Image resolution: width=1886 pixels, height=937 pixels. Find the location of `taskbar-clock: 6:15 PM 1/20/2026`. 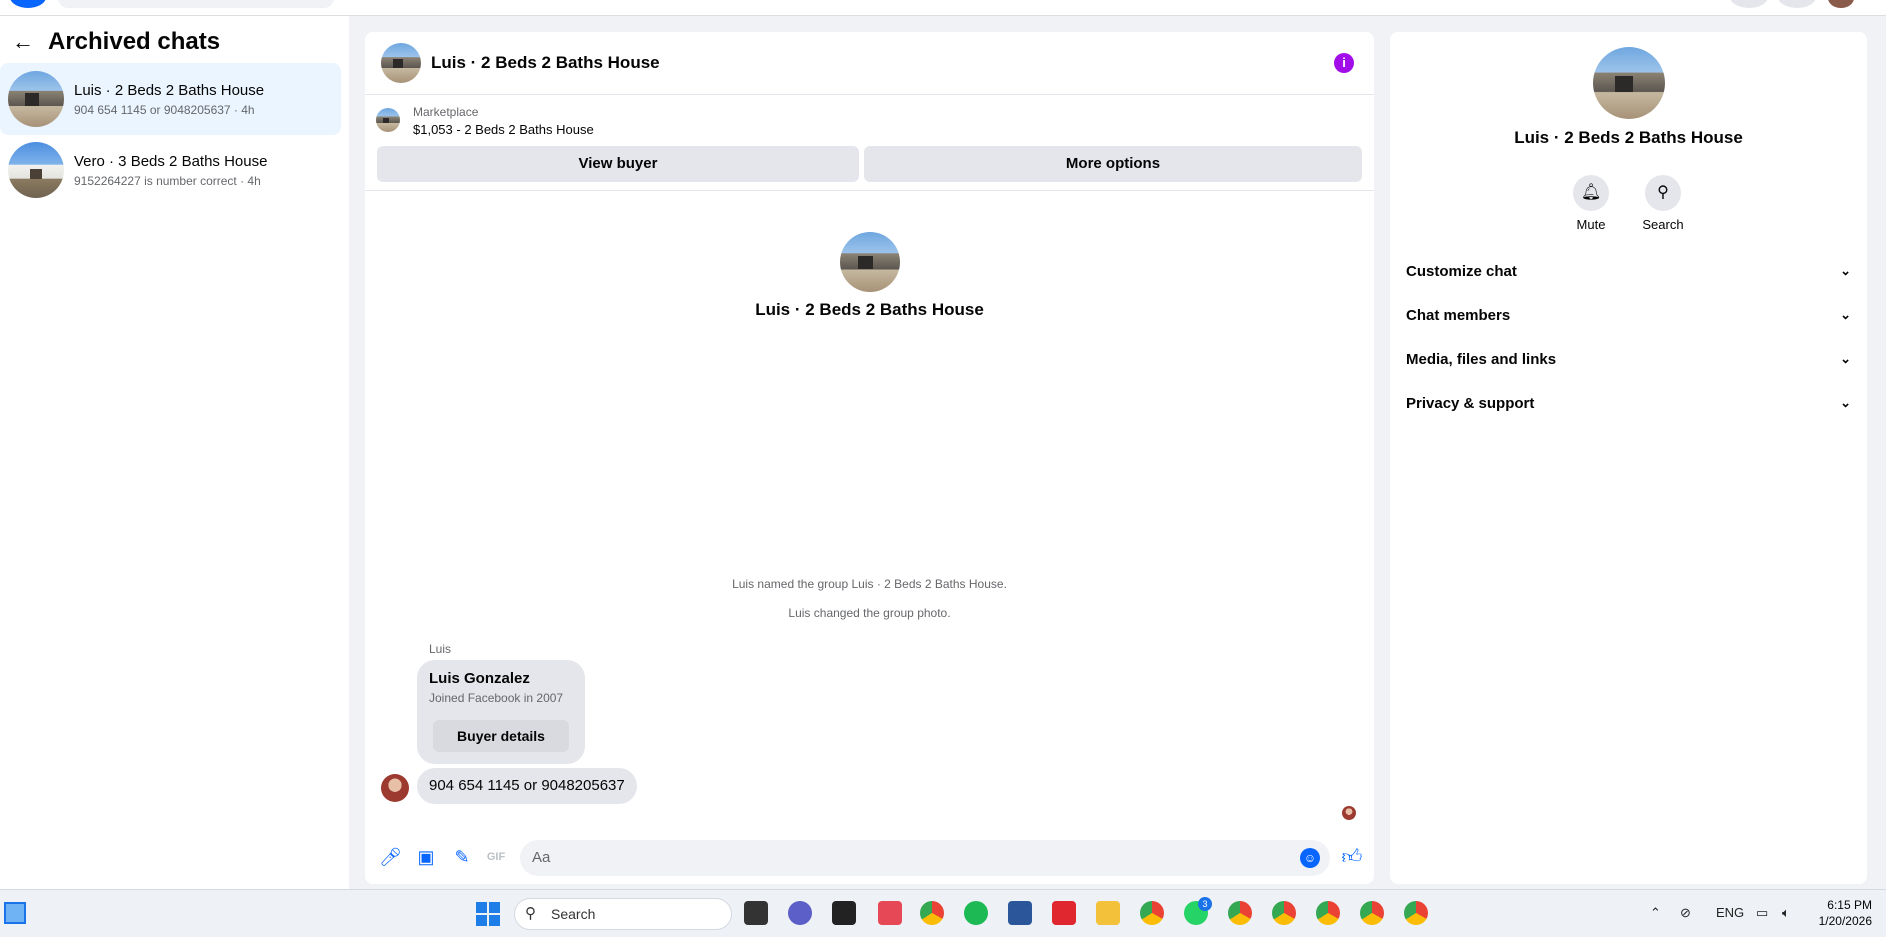

taskbar-clock: 6:15 PM 1/20/2026 is located at coordinates (1841, 913).